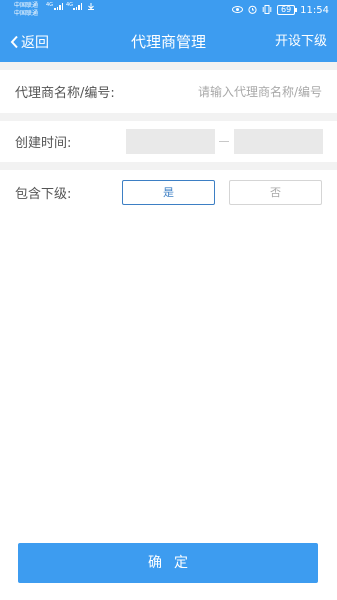  What do you see at coordinates (91, 7) in the screenshot?
I see `download-icon` at bounding box center [91, 7].